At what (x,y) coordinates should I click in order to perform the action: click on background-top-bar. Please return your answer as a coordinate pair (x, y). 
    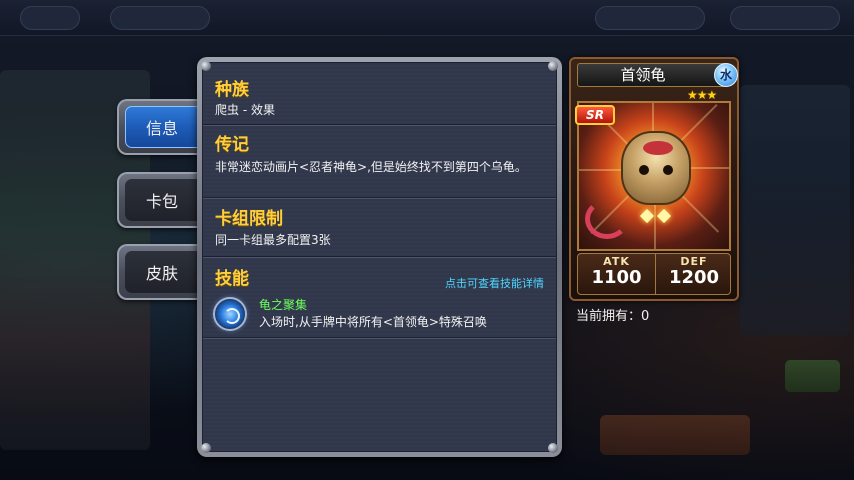
    Looking at the image, I should click on (427, 18).